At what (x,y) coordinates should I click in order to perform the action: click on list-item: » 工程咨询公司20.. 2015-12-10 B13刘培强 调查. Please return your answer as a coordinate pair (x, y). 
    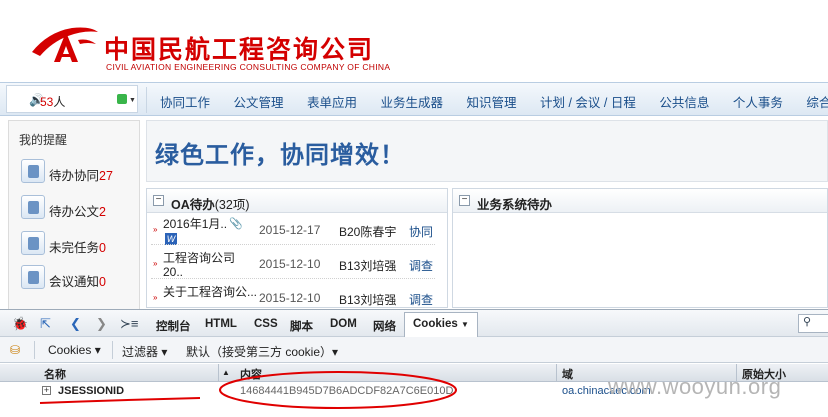
    Looking at the image, I should click on (293, 264).